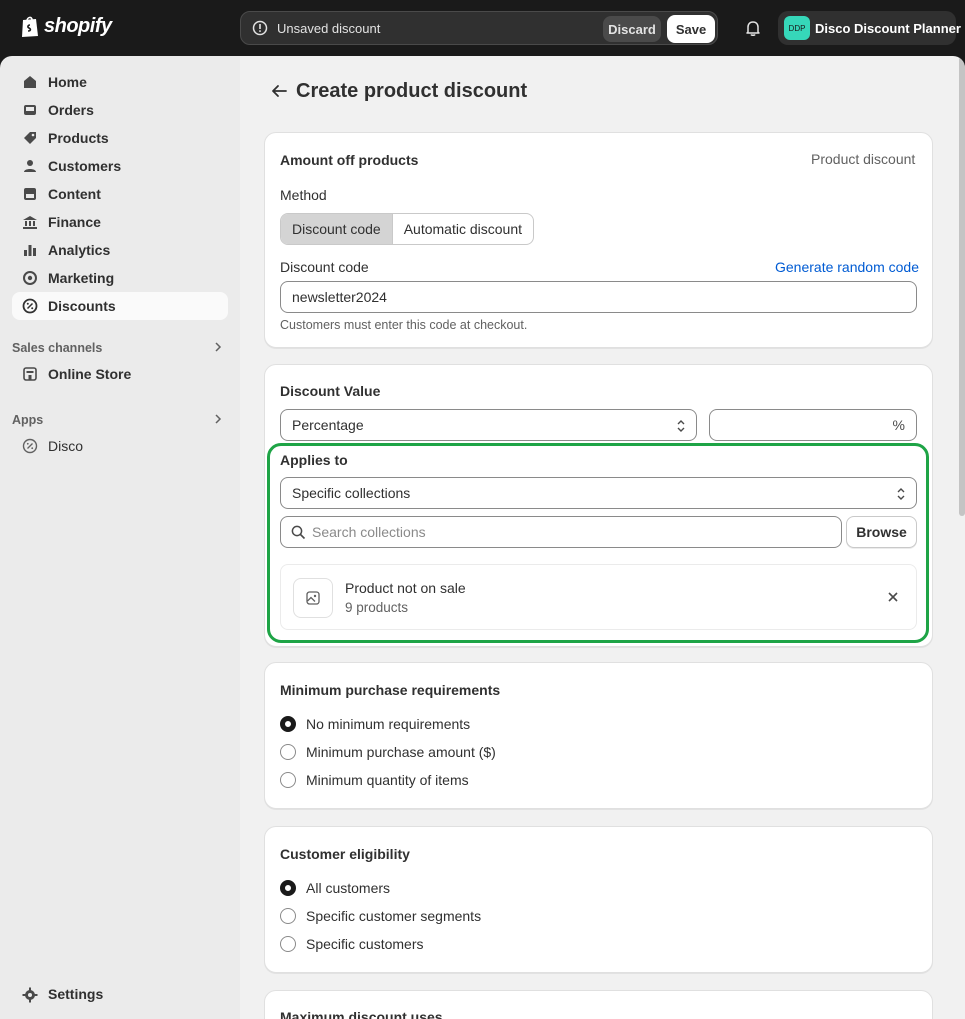  I want to click on person-icon, so click(30, 166).